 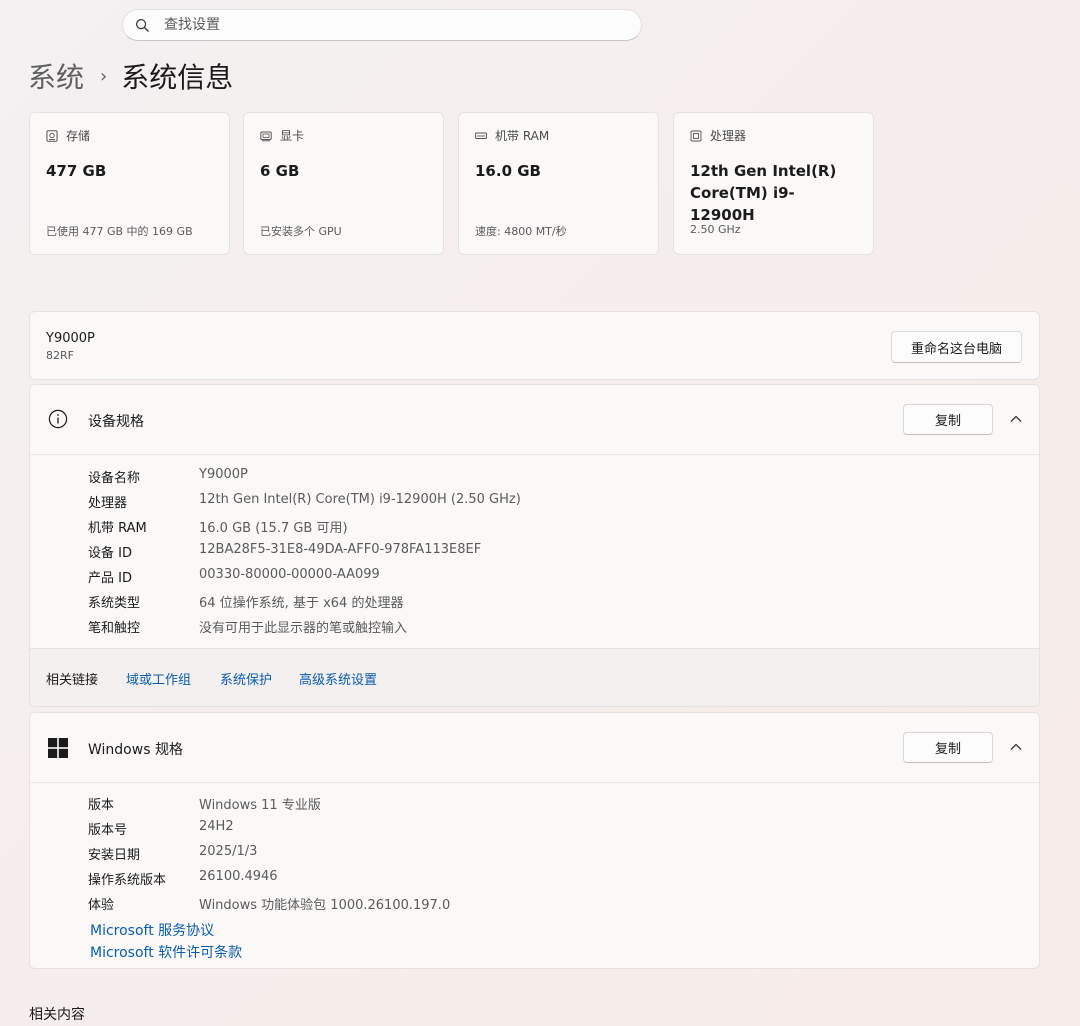 What do you see at coordinates (172, 854) in the screenshot?
I see `spec-row: 安装日期 2025/1/3` at bounding box center [172, 854].